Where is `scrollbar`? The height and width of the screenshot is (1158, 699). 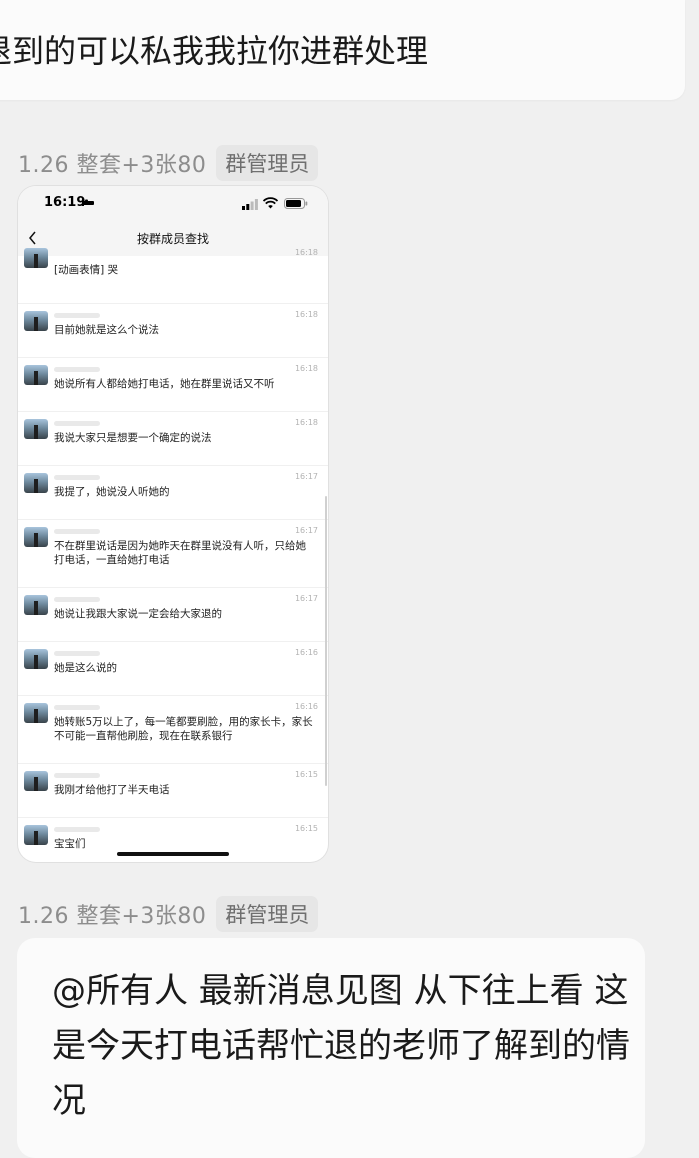
scrollbar is located at coordinates (326, 641).